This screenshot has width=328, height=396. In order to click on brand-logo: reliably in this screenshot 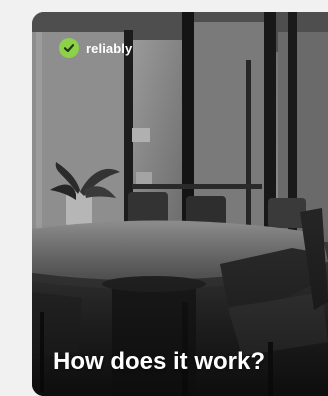, I will do `click(95, 48)`.